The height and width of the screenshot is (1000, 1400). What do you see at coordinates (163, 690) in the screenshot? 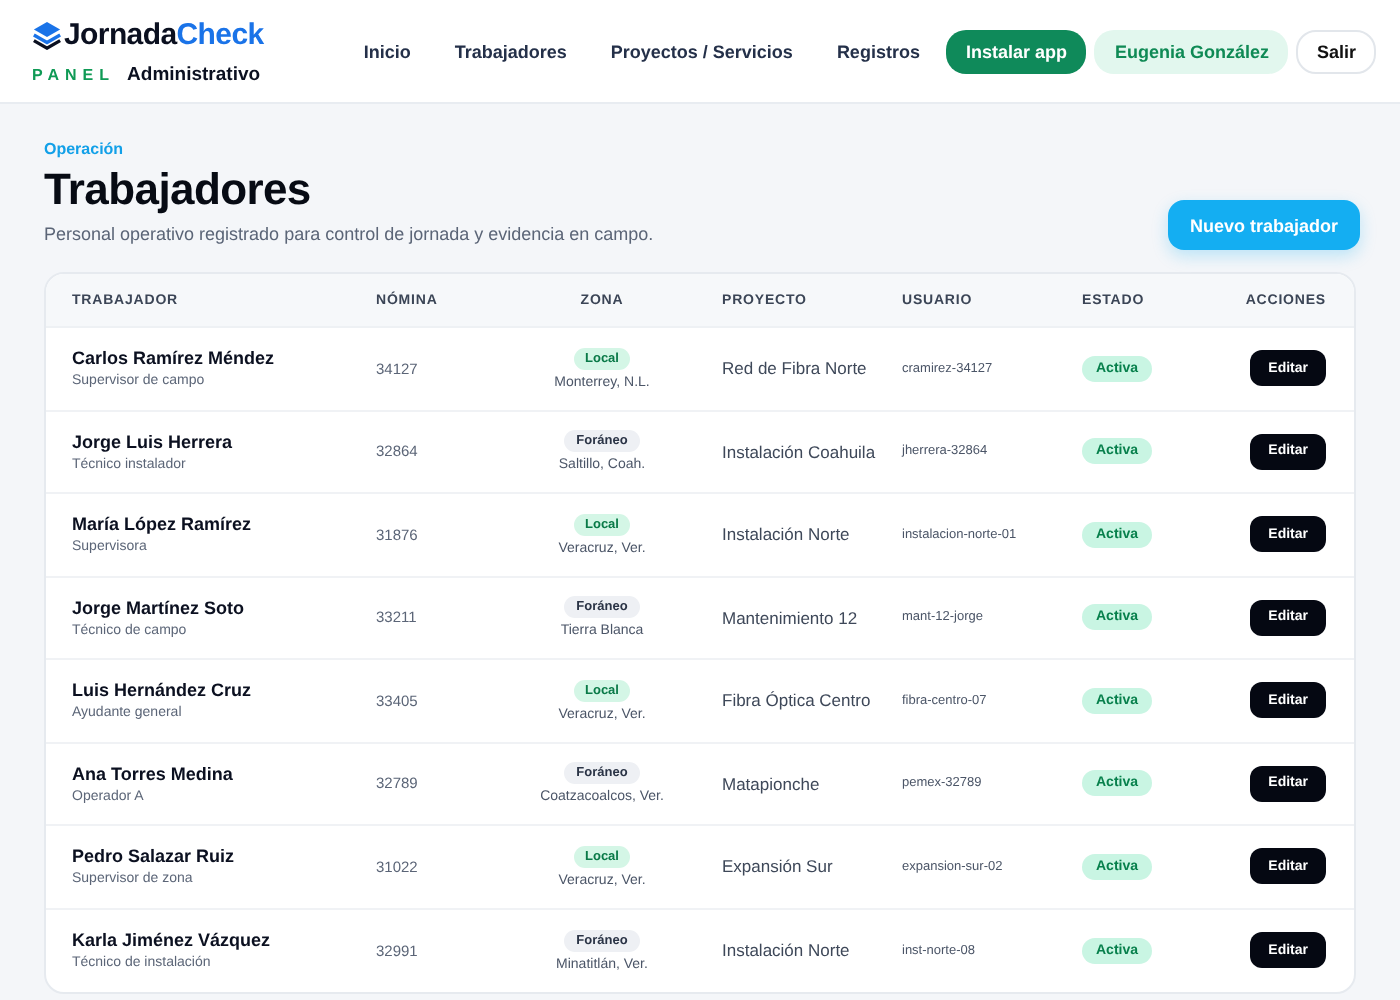
I see `worker-name: Luis Hernández Cruz` at bounding box center [163, 690].